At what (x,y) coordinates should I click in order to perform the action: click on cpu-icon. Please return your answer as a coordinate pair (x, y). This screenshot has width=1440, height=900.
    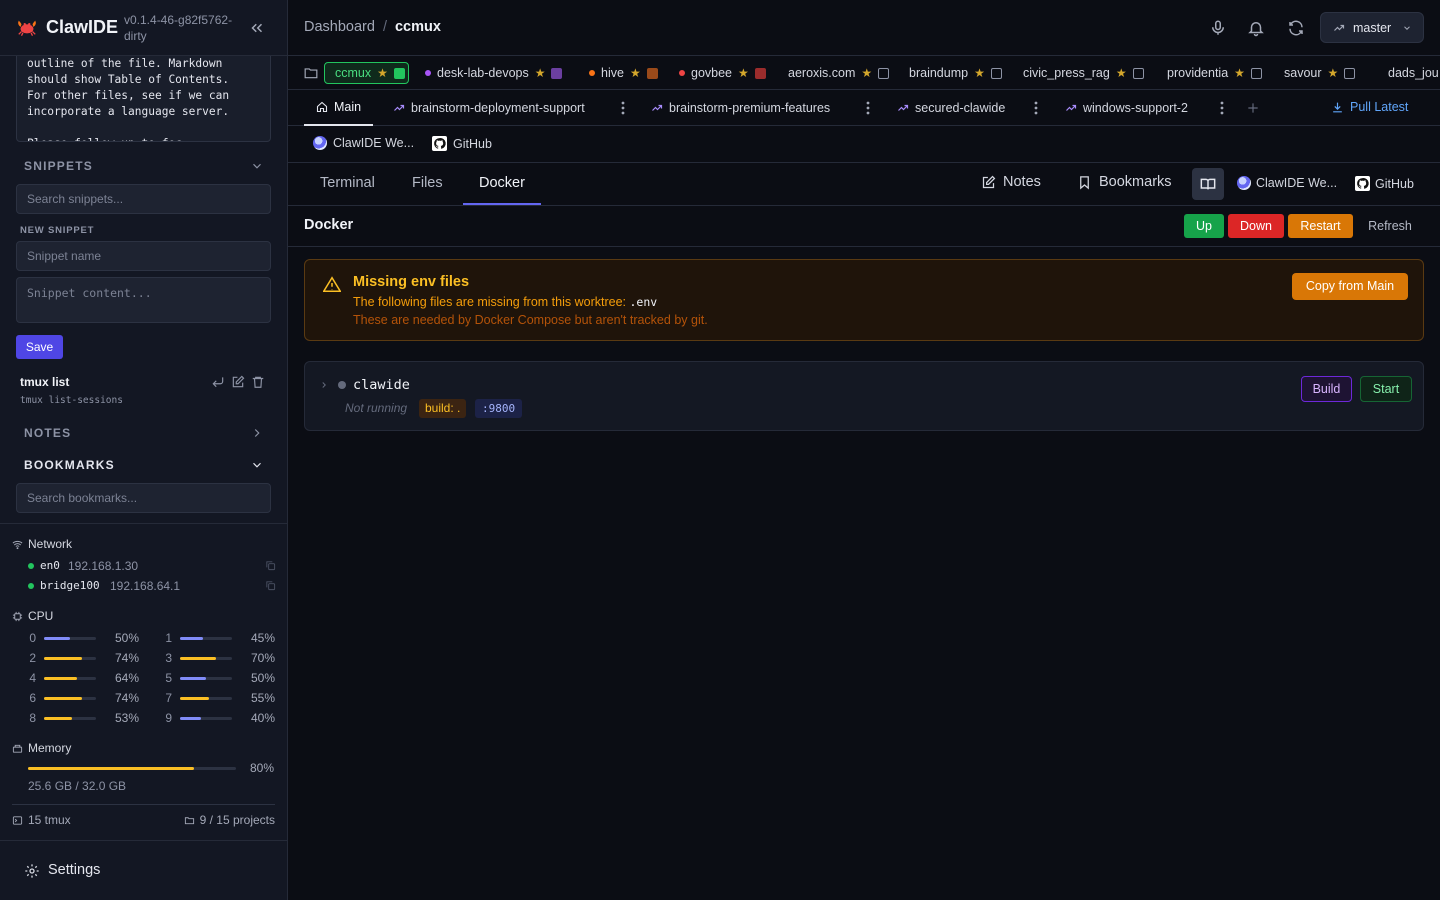
    Looking at the image, I should click on (17, 616).